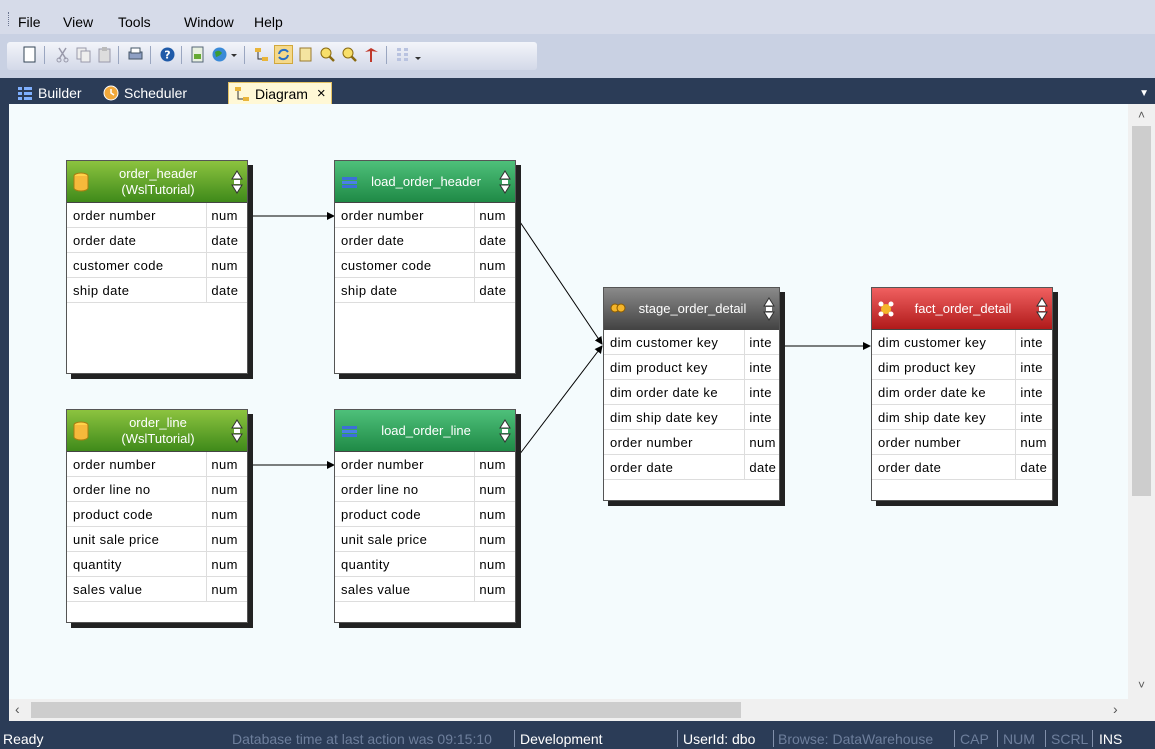 Image resolution: width=1155 pixels, height=749 pixels. What do you see at coordinates (219, 54) in the screenshot?
I see `globe-icon` at bounding box center [219, 54].